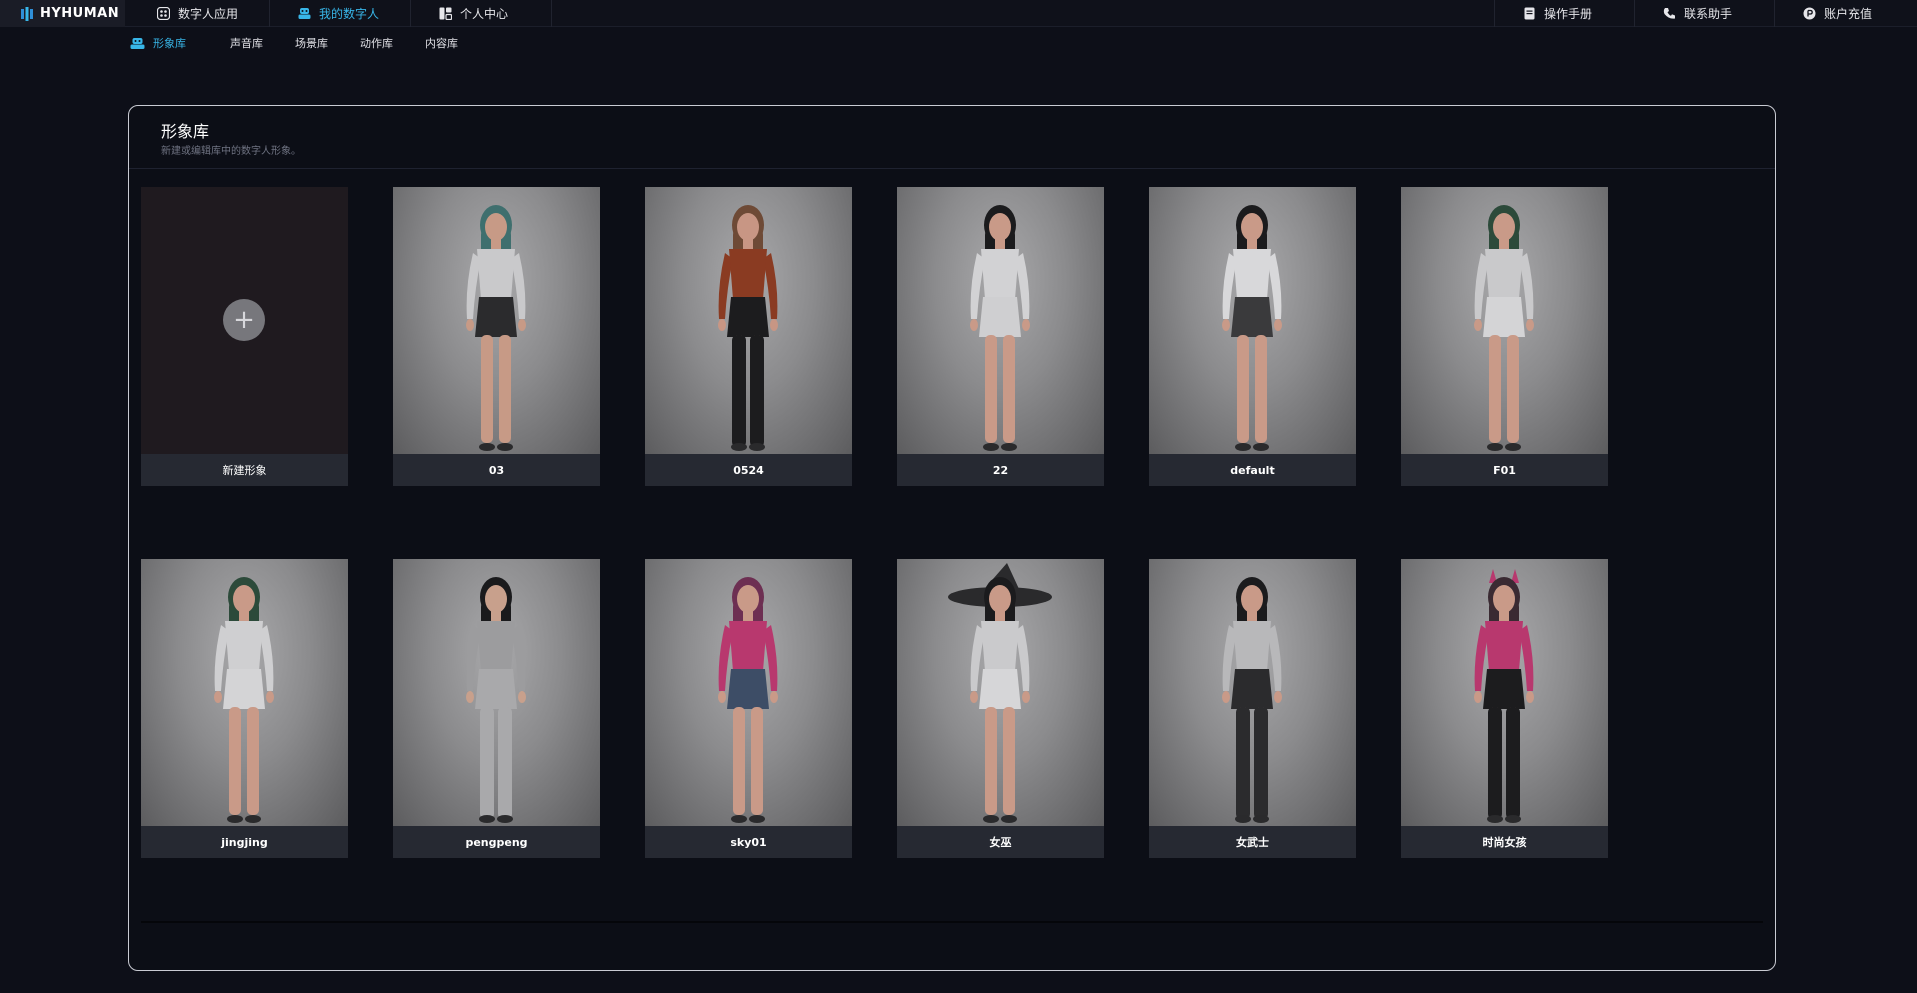 The image size is (1917, 993). I want to click on page-subtitle: 新建或编辑库中的数字人形象。, so click(231, 151).